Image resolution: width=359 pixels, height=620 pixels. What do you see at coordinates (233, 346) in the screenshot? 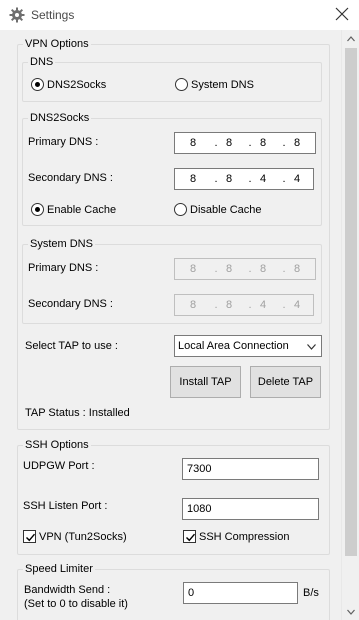
I see `tap-adapter-value: Local Area Connection` at bounding box center [233, 346].